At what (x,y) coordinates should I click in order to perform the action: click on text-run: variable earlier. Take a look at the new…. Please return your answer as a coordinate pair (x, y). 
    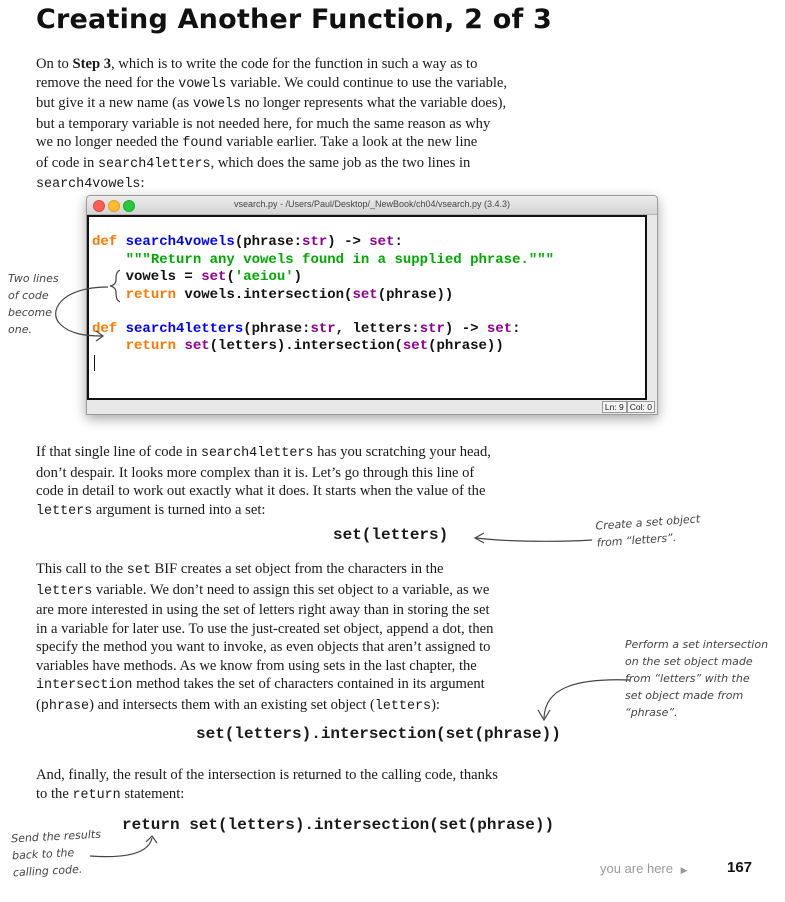
    Looking at the image, I should click on (350, 142).